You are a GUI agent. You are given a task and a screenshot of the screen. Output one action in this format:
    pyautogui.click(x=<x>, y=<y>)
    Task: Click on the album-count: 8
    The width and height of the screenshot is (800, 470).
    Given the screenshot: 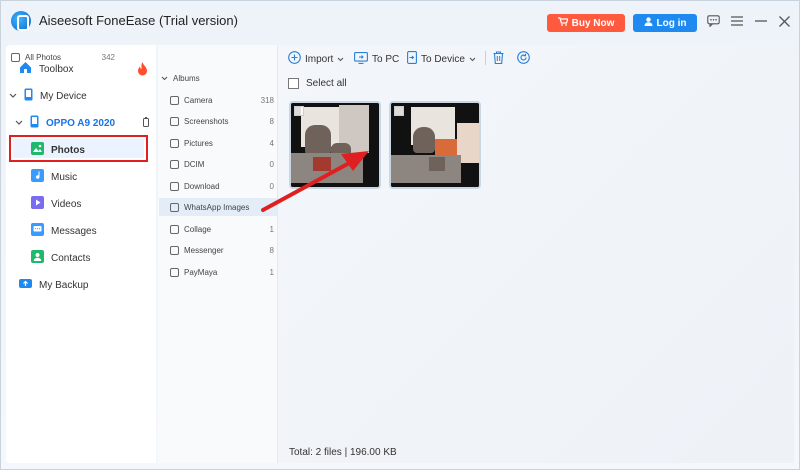 What is the action you would take?
    pyautogui.click(x=271, y=250)
    